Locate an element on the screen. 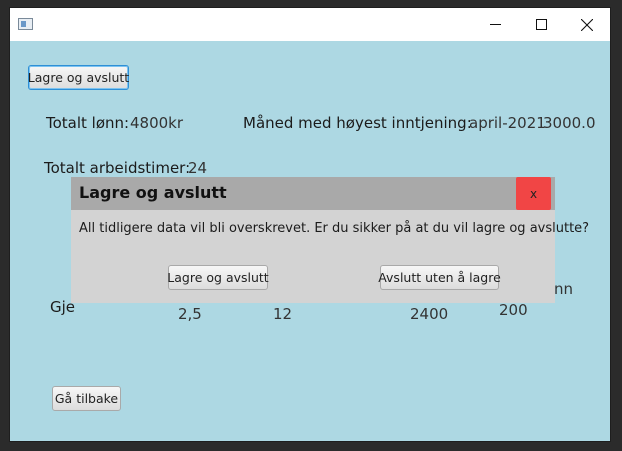 The width and height of the screenshot is (622, 451). title-bar is located at coordinates (310, 24).